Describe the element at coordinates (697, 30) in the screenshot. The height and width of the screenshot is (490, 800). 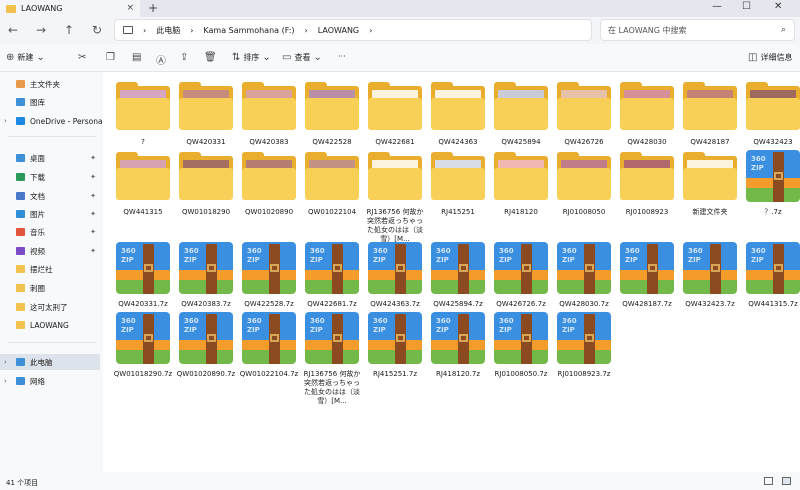
I see `search-input: 在 LAOWANG 中搜索 ⌕` at that location.